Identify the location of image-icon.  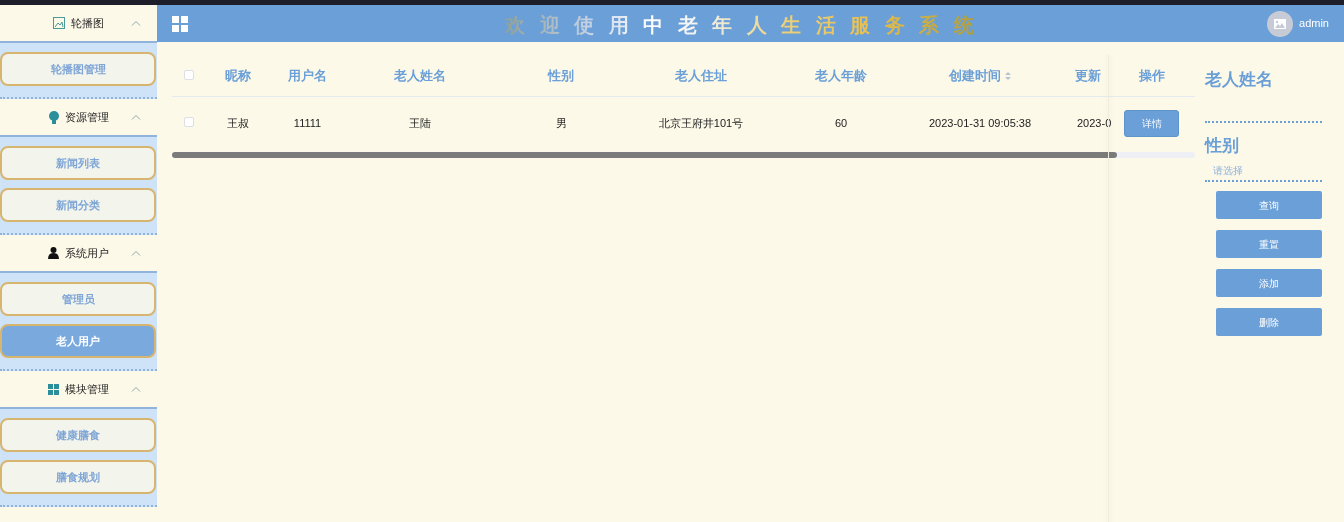
(59, 23).